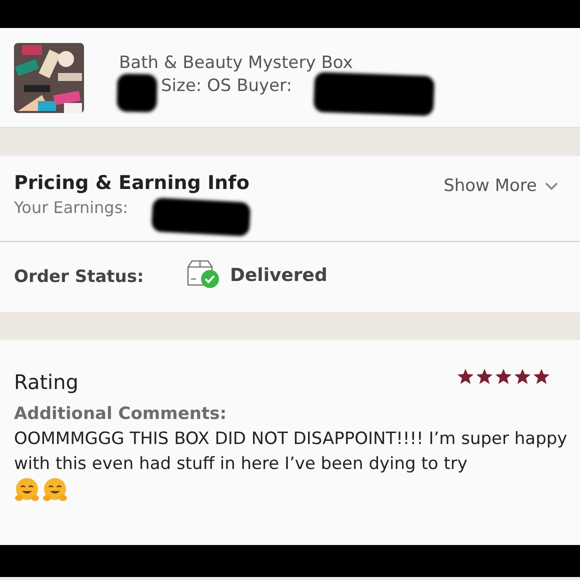 The image size is (580, 580). What do you see at coordinates (132, 183) in the screenshot?
I see `section-title: Pricing & Earning Info` at bounding box center [132, 183].